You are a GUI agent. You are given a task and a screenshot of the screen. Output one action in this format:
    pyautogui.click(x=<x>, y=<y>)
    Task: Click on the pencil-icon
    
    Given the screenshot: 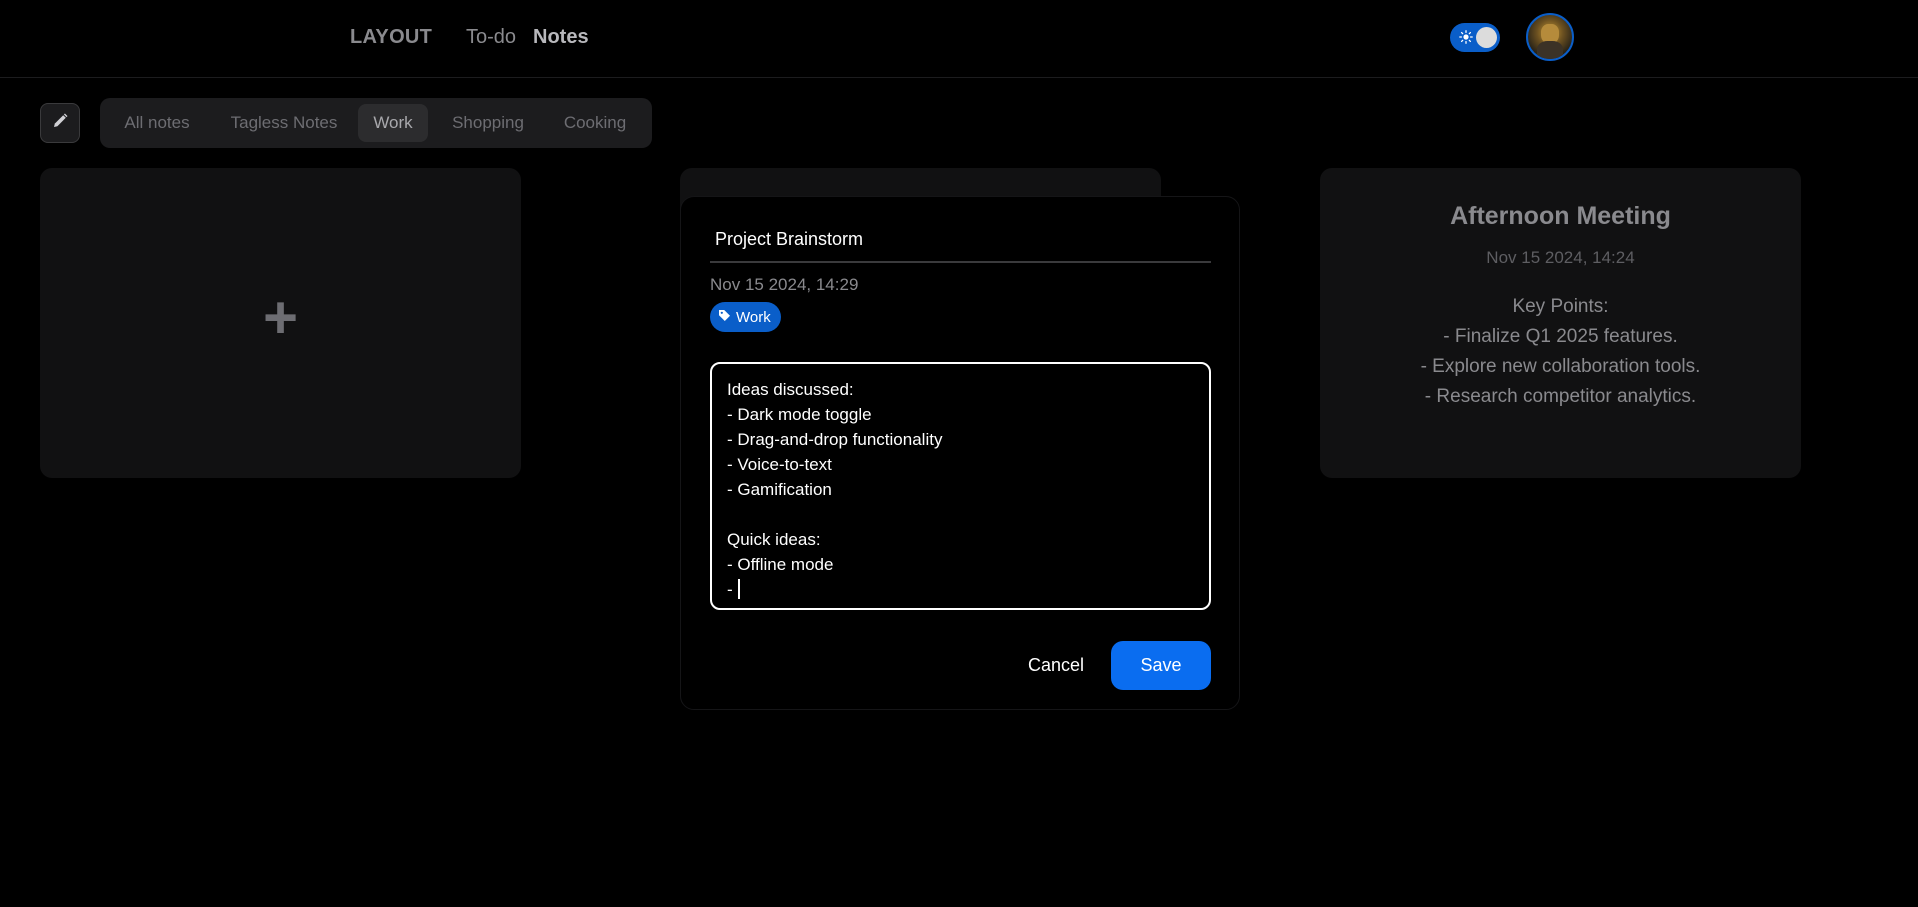 What is the action you would take?
    pyautogui.click(x=60, y=123)
    